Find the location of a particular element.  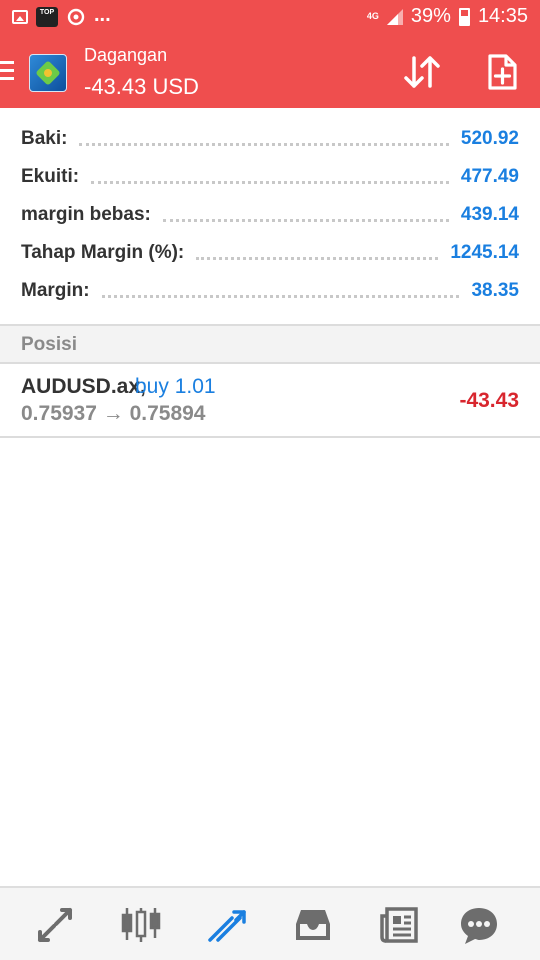

summary-label: Margin: is located at coordinates (55, 290).